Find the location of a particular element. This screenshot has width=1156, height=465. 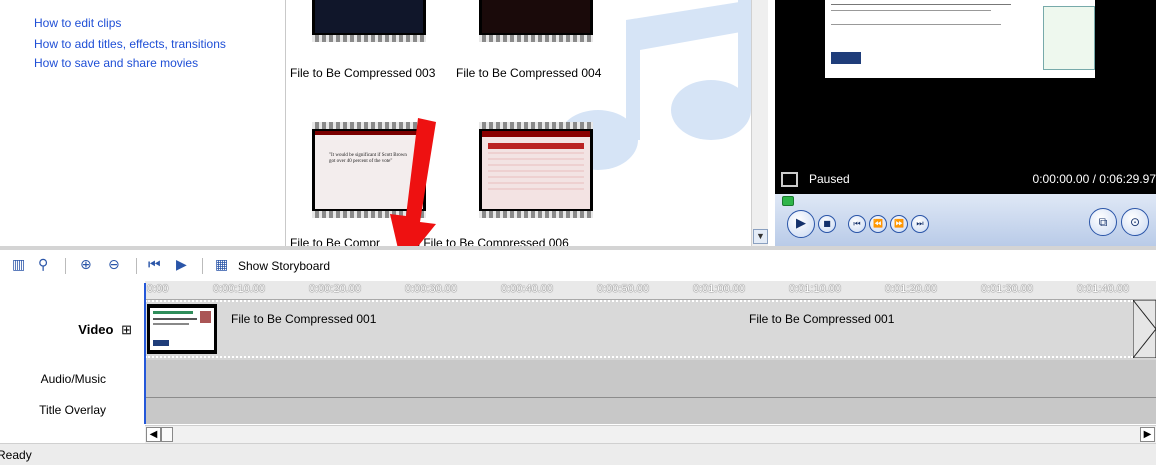

ruler-tick: 0:00:50.00 is located at coordinates (623, 289).